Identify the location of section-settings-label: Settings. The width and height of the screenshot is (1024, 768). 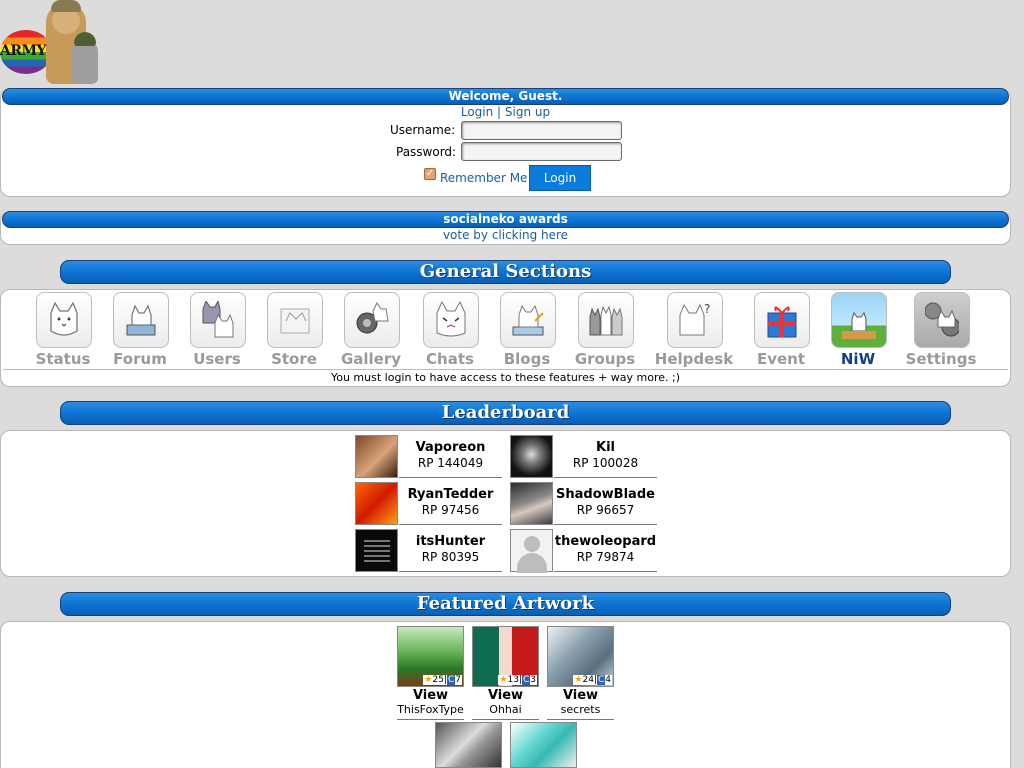
(941, 359).